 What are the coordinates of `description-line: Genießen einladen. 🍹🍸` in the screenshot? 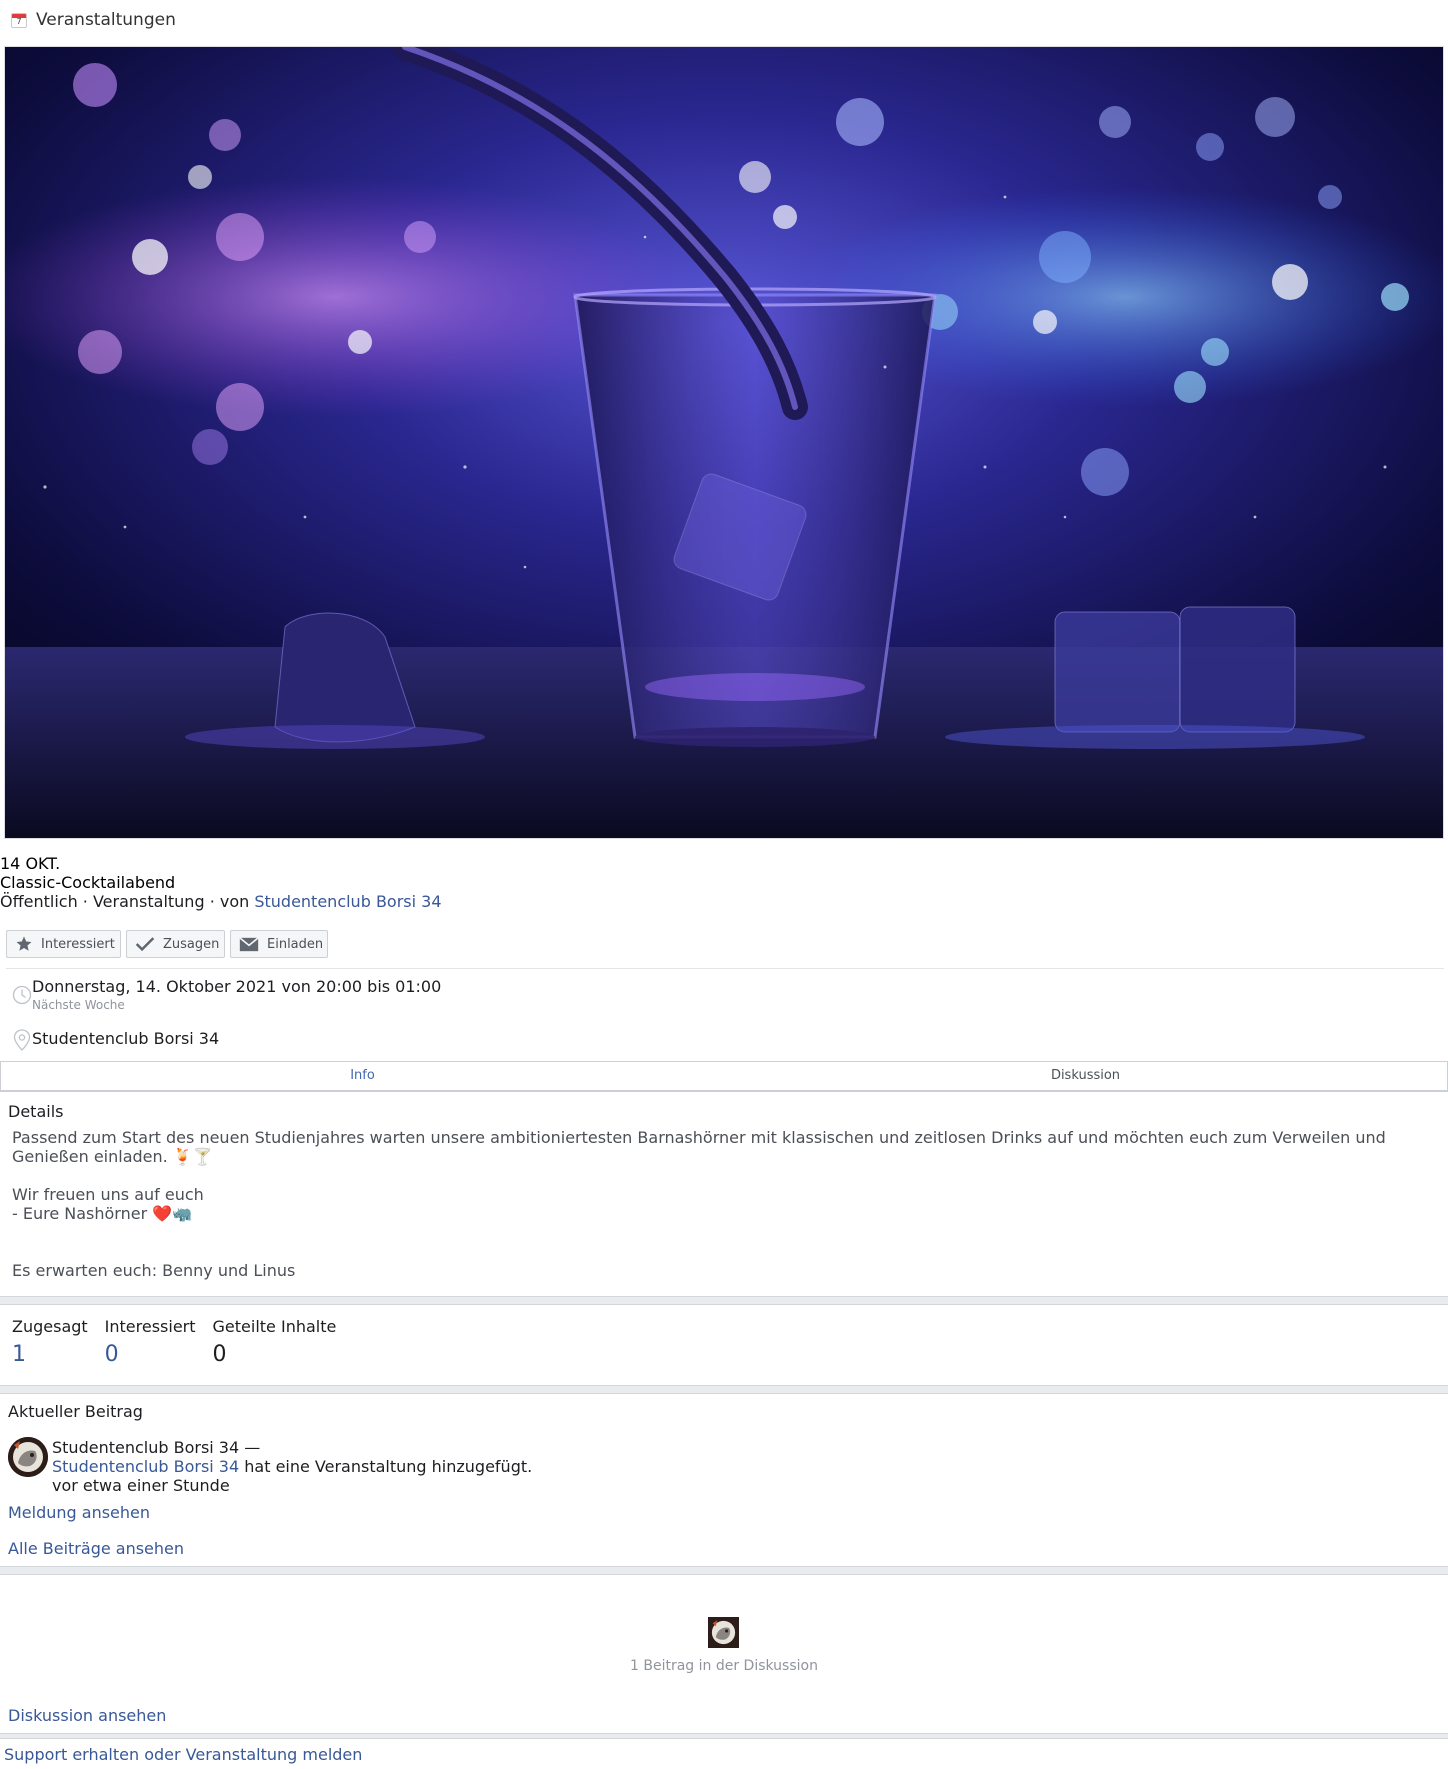 It's located at (112, 1156).